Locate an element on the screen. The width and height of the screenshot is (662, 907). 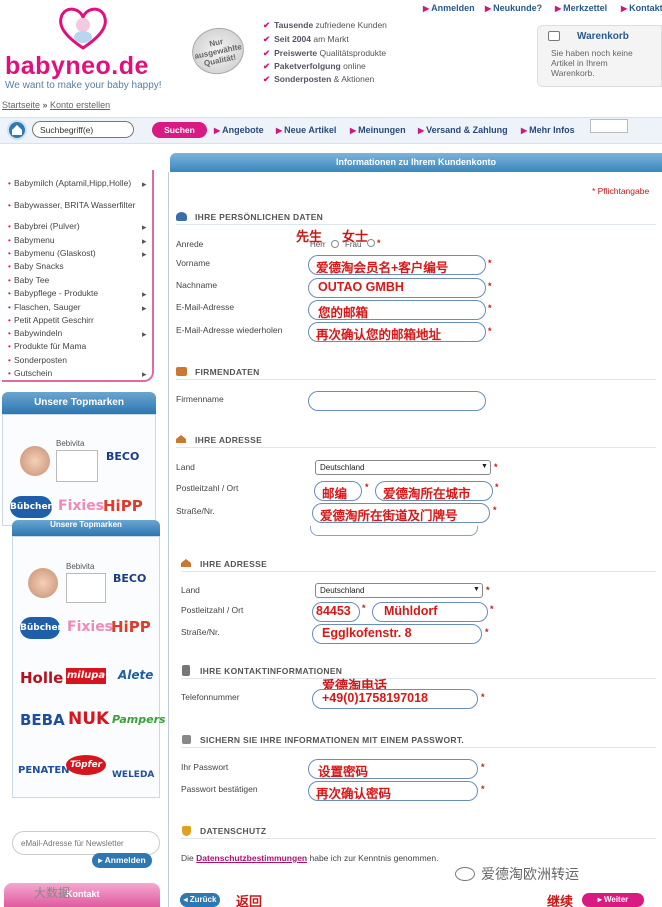
wishlist-link: ▶ Merkzettel is located at coordinates (581, 8).